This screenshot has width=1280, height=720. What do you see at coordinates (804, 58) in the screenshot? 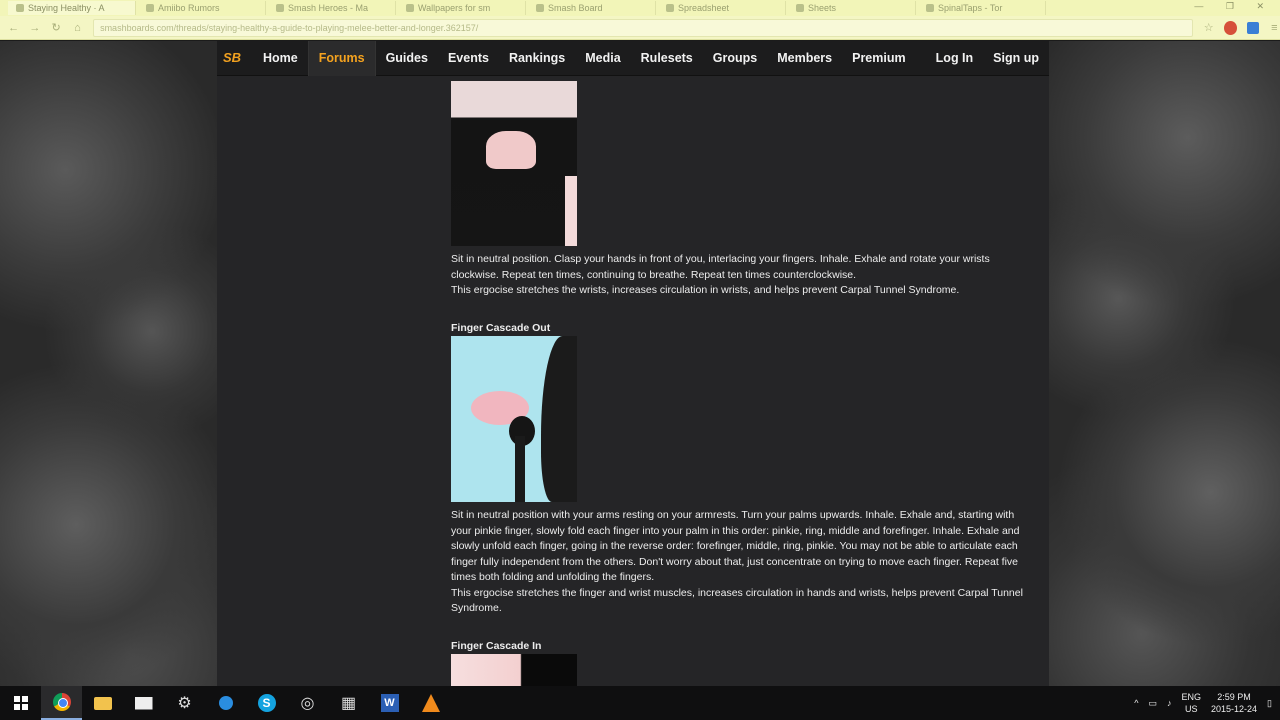
I see `nav-members: Members` at bounding box center [804, 58].